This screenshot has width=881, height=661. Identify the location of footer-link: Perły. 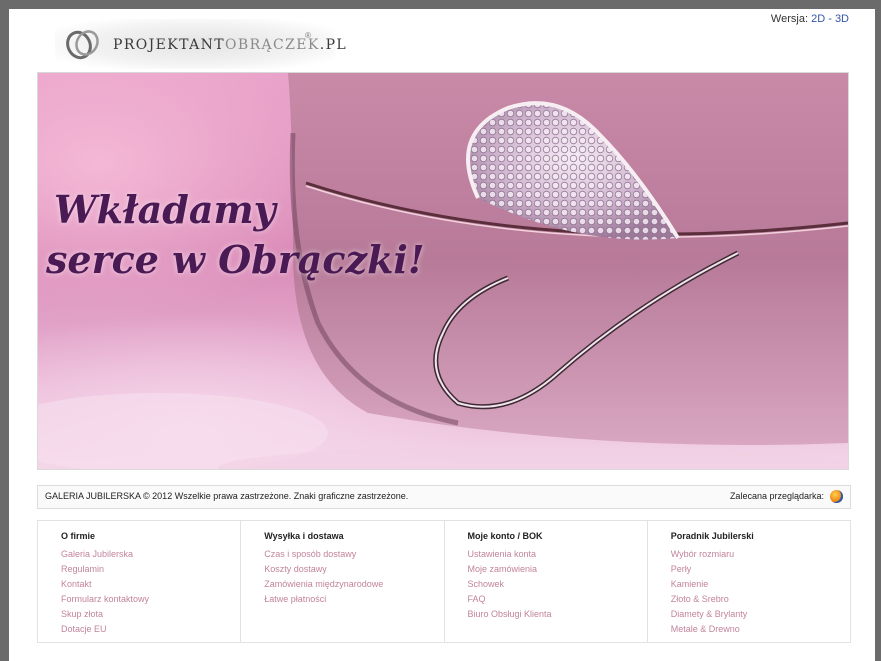
(760, 569).